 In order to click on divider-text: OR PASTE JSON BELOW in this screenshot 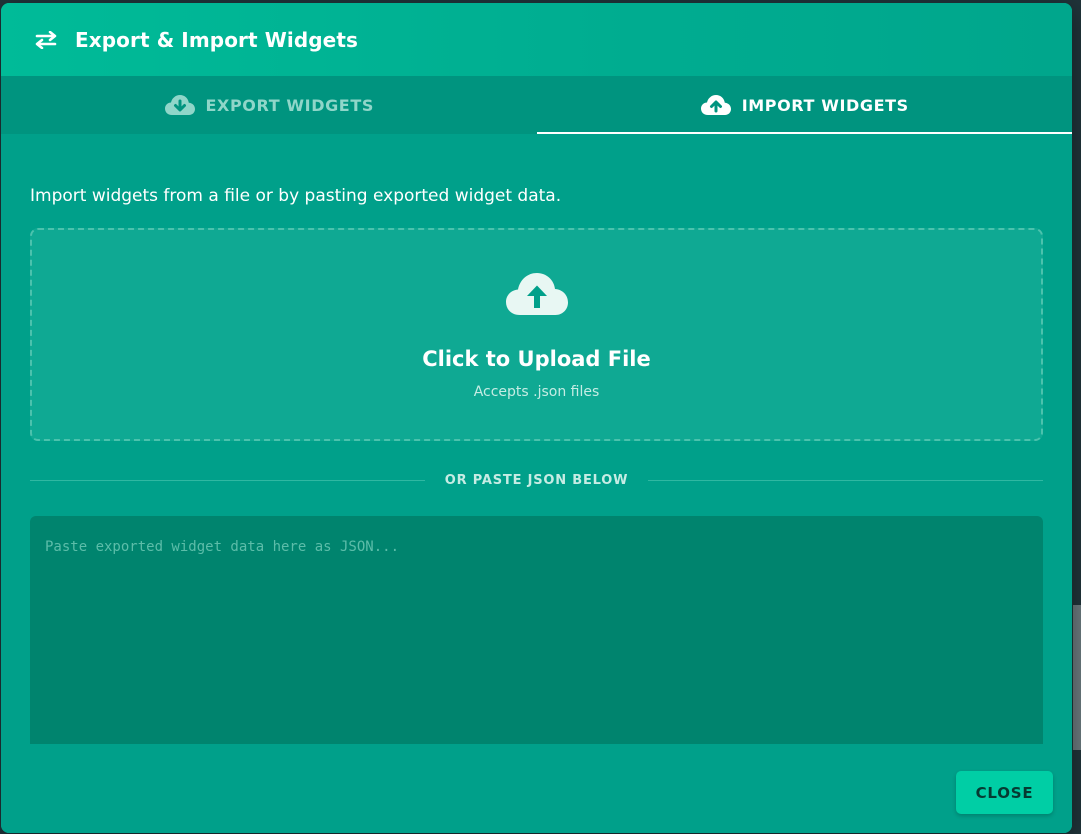, I will do `click(536, 480)`.